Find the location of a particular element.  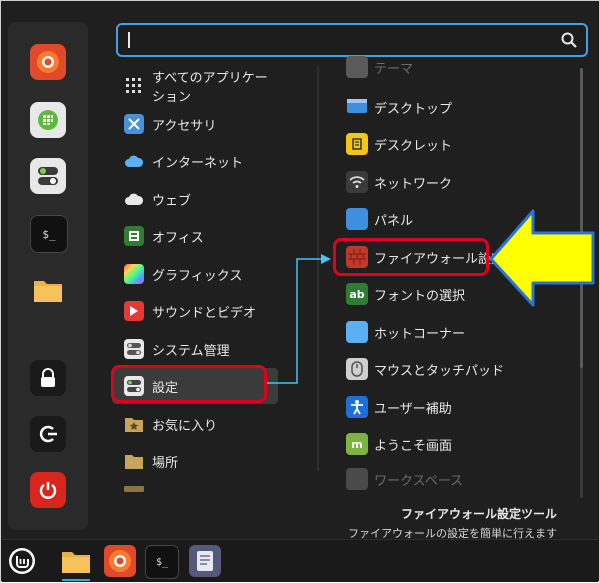

connector-line is located at coordinates (295, 321).